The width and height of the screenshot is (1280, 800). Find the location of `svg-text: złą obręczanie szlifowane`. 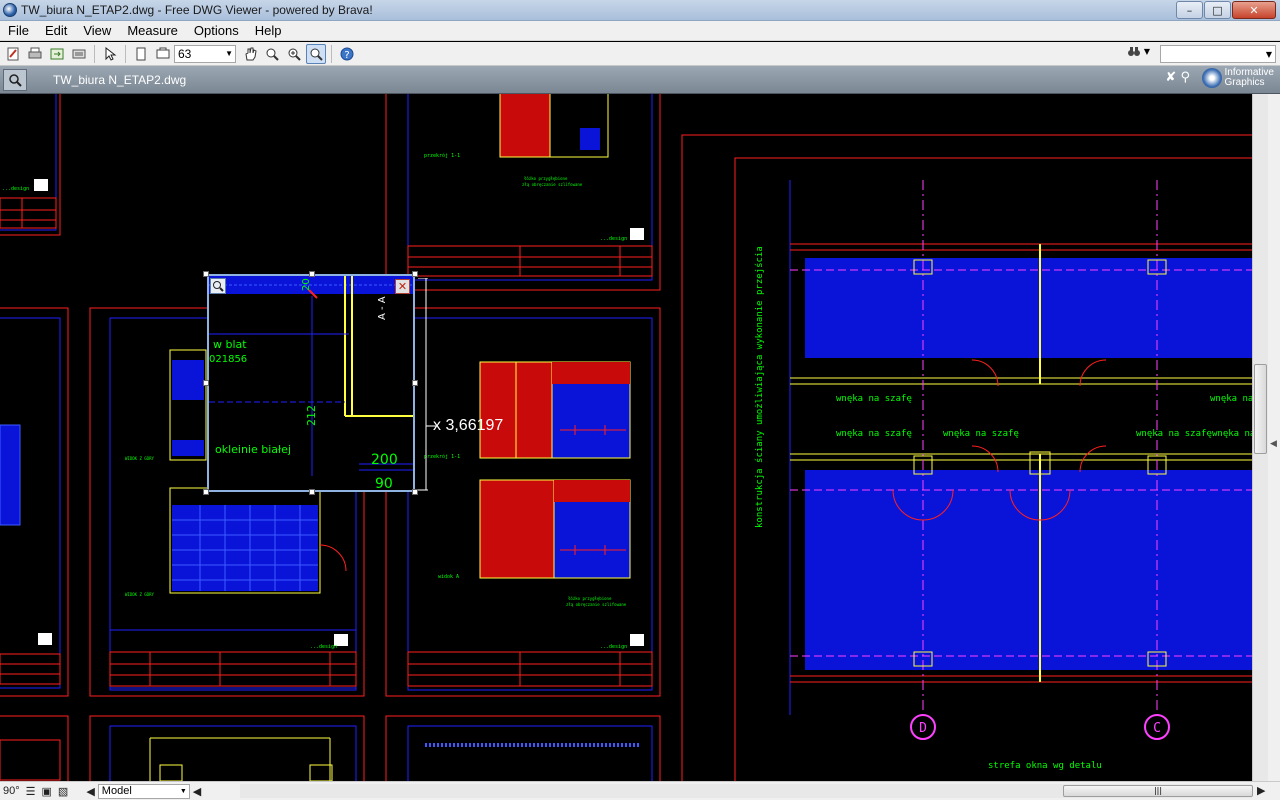

svg-text: złą obręczanie szlifowane is located at coordinates (596, 604).